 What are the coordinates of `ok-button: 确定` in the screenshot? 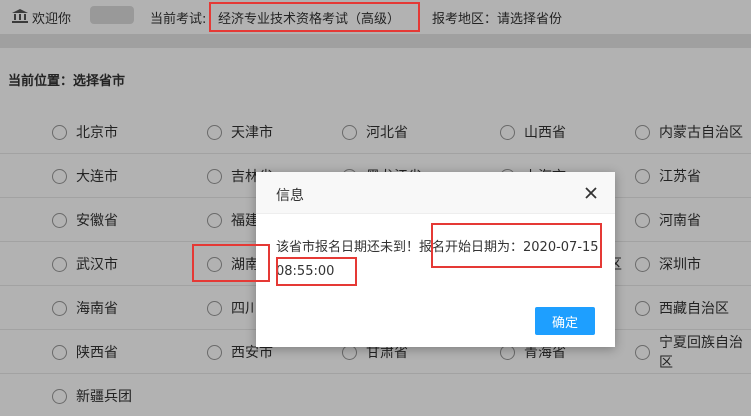 It's located at (565, 321).